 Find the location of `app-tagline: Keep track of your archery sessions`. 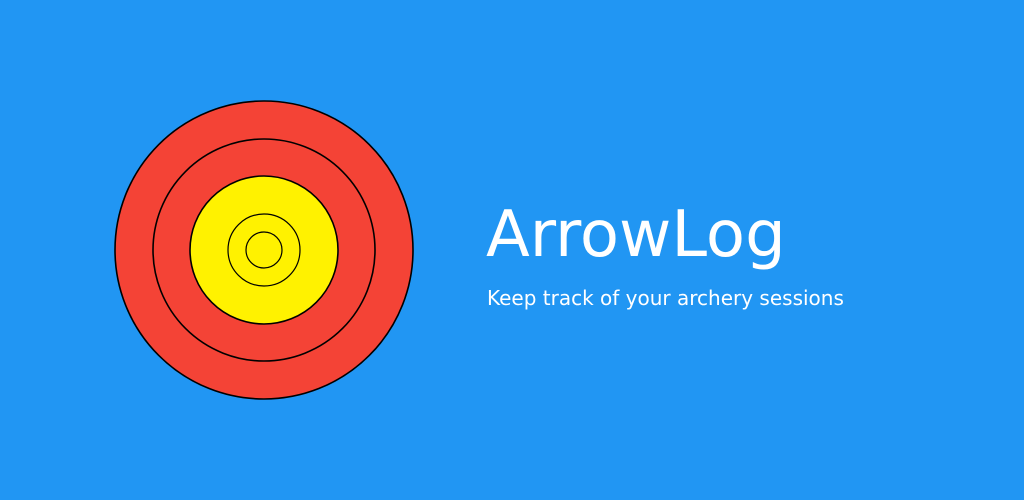

app-tagline: Keep track of your archery sessions is located at coordinates (665, 298).